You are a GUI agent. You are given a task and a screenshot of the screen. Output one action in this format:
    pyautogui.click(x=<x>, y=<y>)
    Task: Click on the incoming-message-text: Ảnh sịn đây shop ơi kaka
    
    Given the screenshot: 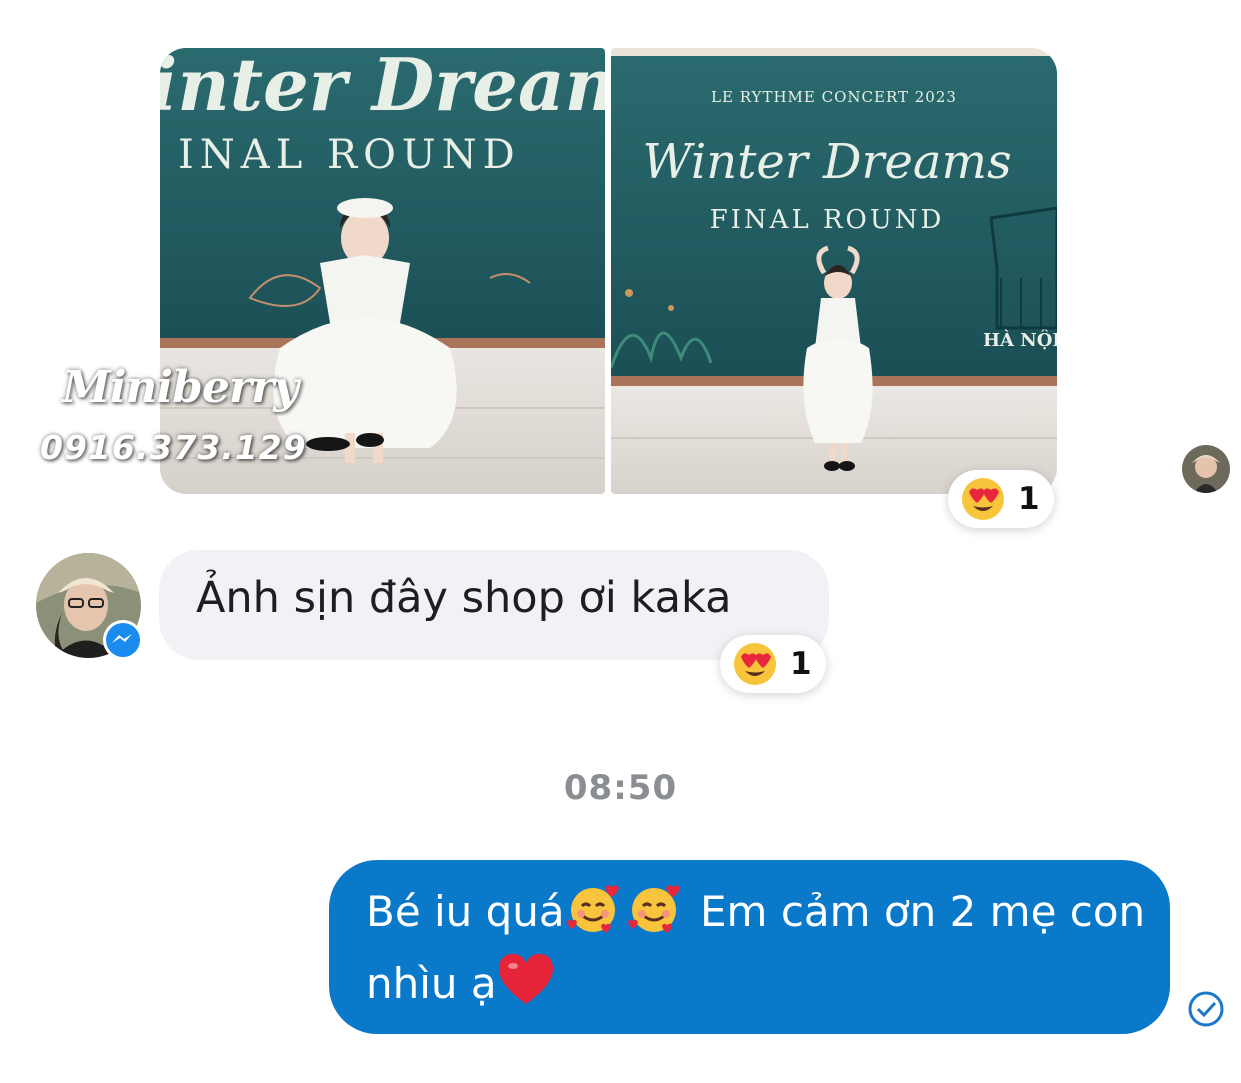 What is the action you would take?
    pyautogui.click(x=464, y=598)
    